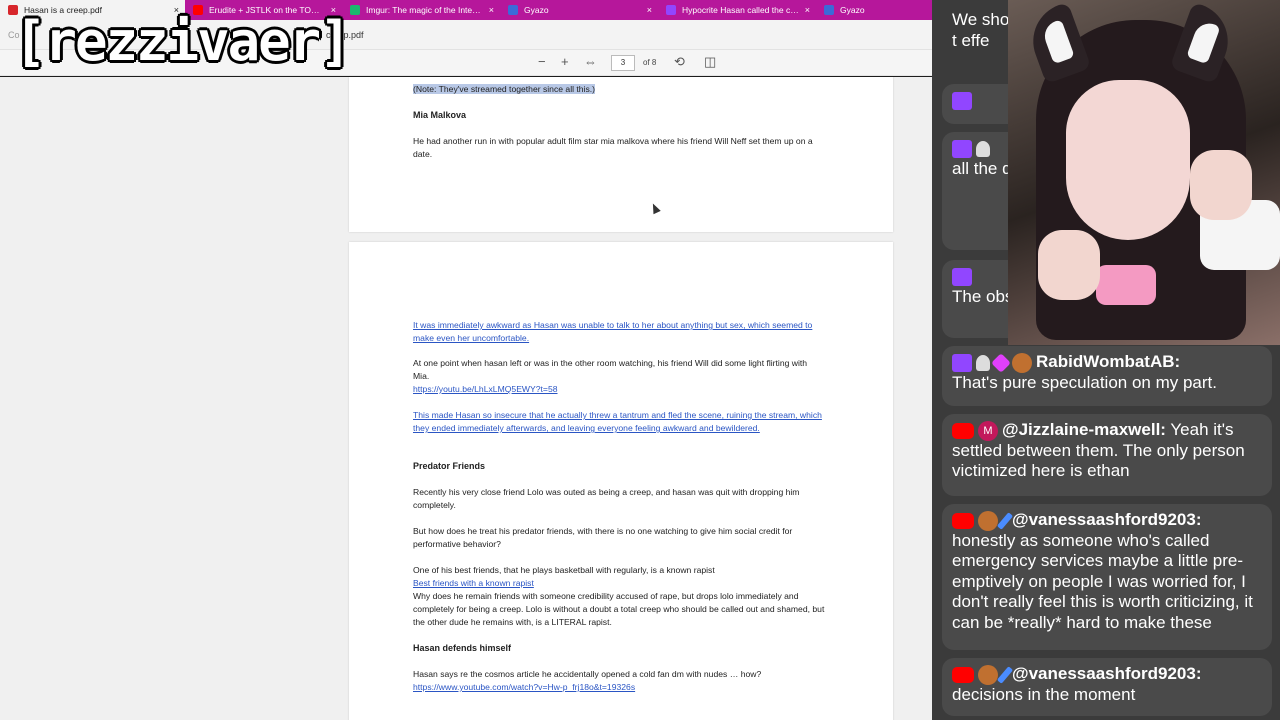 This screenshot has height=720, width=1280. Describe the element at coordinates (1126, 285) in the screenshot. I see `bow-icon` at that location.